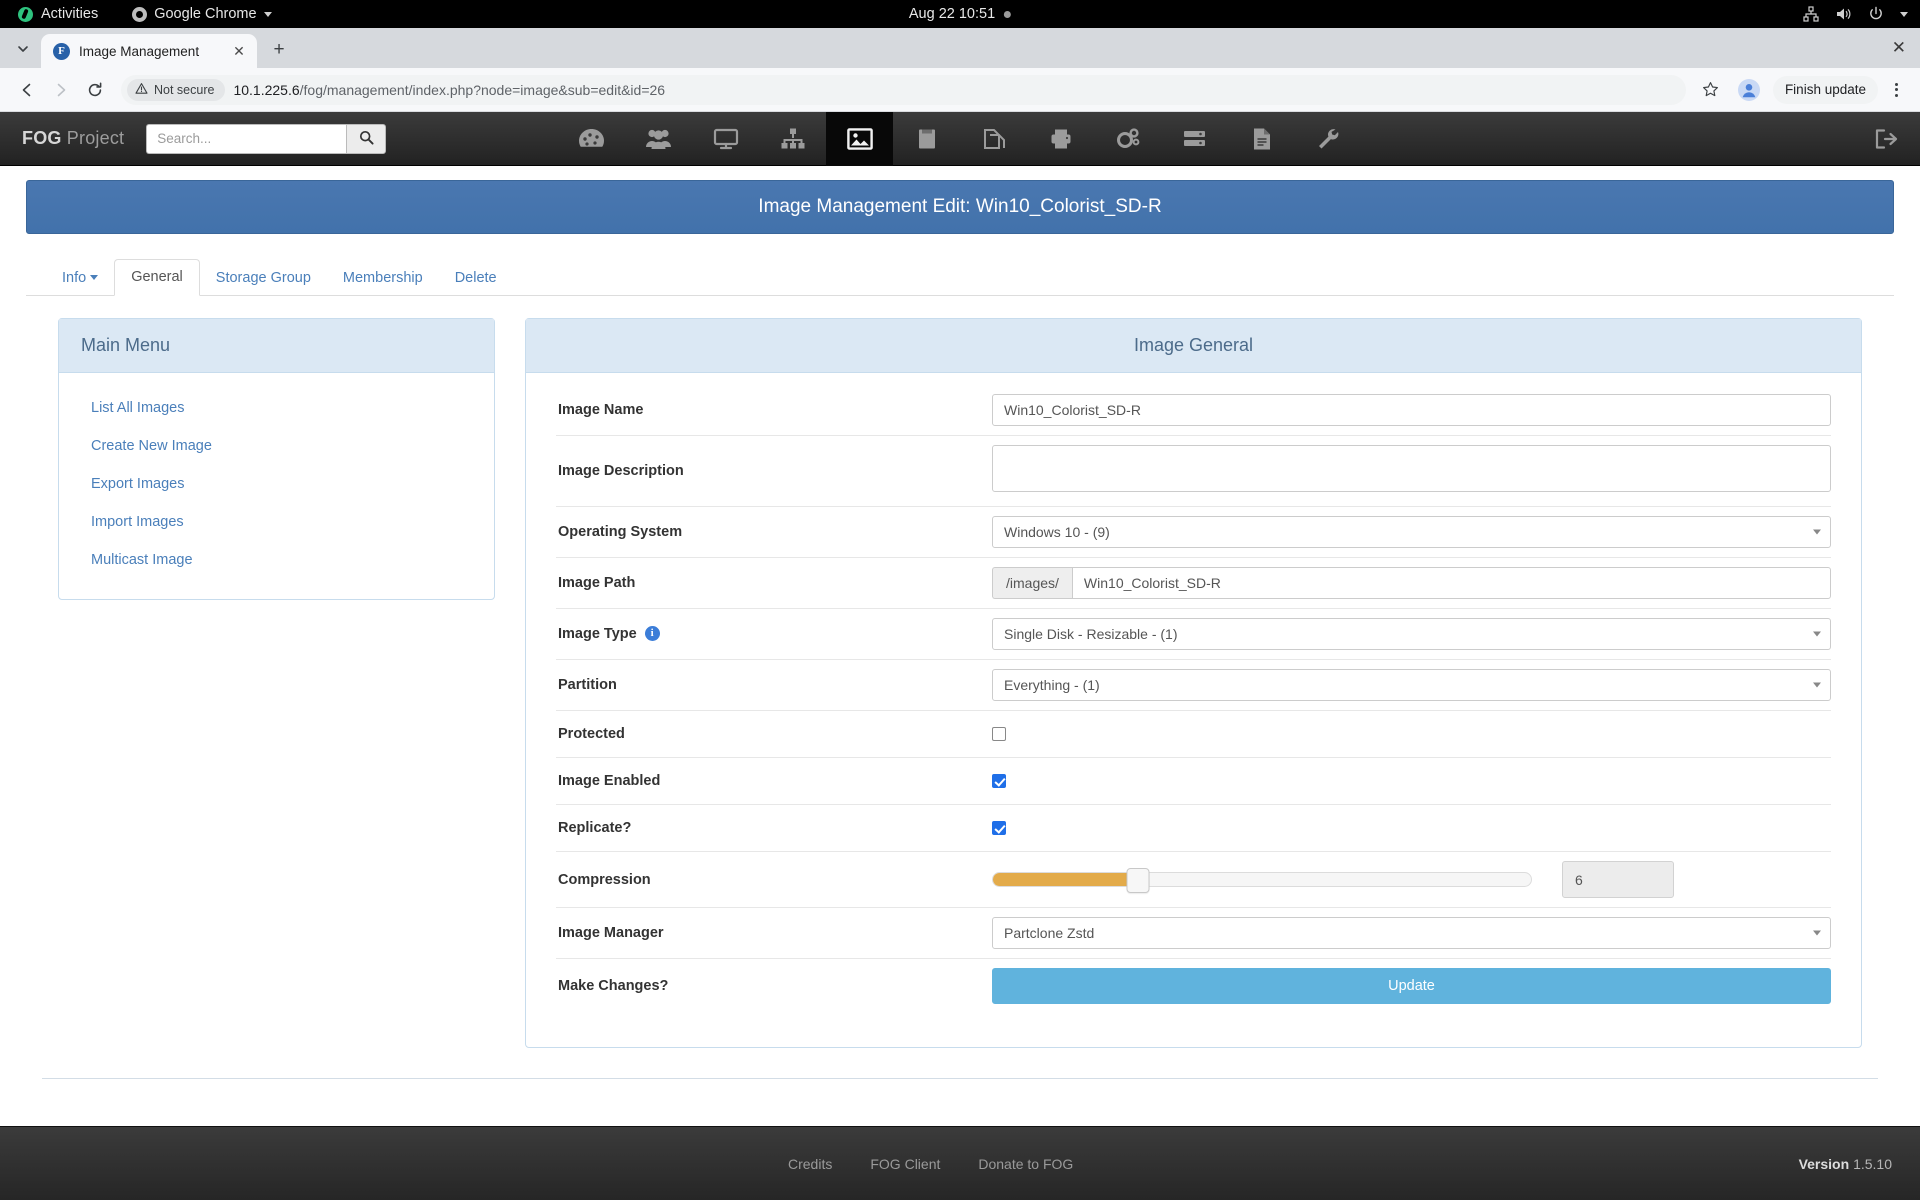 This screenshot has height=1200, width=1920. Describe the element at coordinates (905, 1164) in the screenshot. I see `footer-link-fog-client: FOG Client` at that location.